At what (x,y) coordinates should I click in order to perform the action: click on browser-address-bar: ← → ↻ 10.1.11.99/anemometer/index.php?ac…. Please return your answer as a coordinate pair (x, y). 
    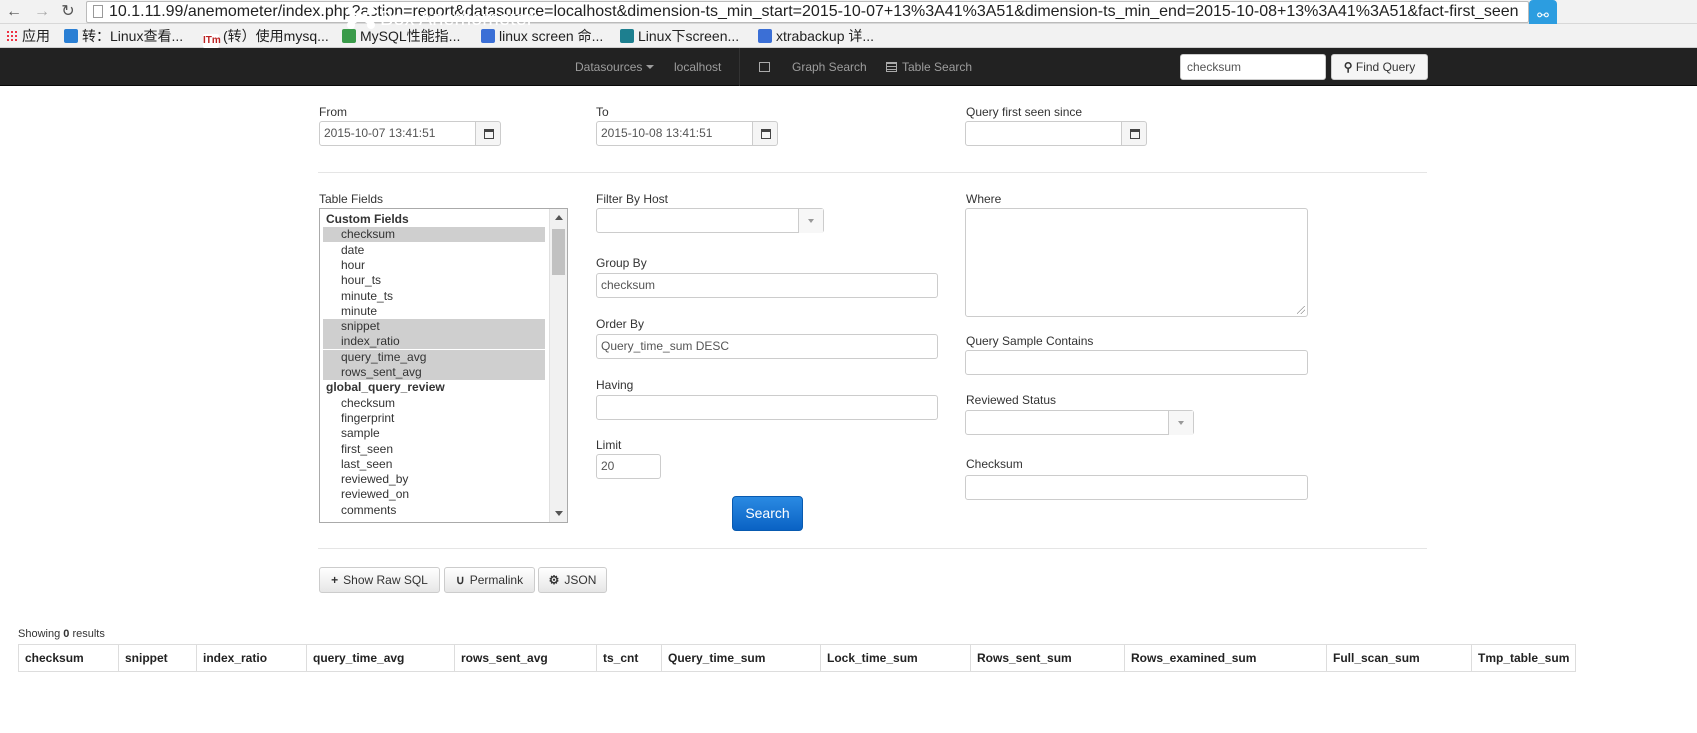
    Looking at the image, I should click on (848, 15).